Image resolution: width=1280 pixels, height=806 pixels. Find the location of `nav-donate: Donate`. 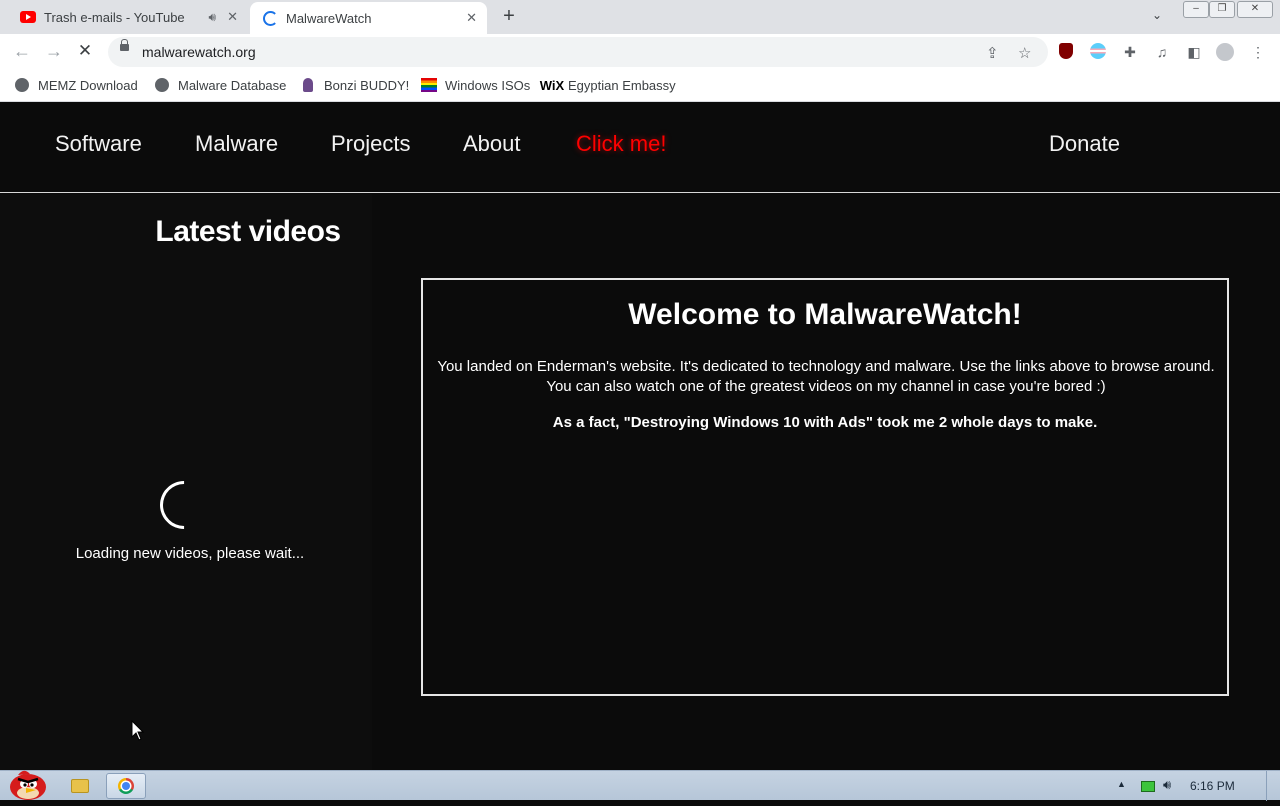

nav-donate: Donate is located at coordinates (1084, 144).